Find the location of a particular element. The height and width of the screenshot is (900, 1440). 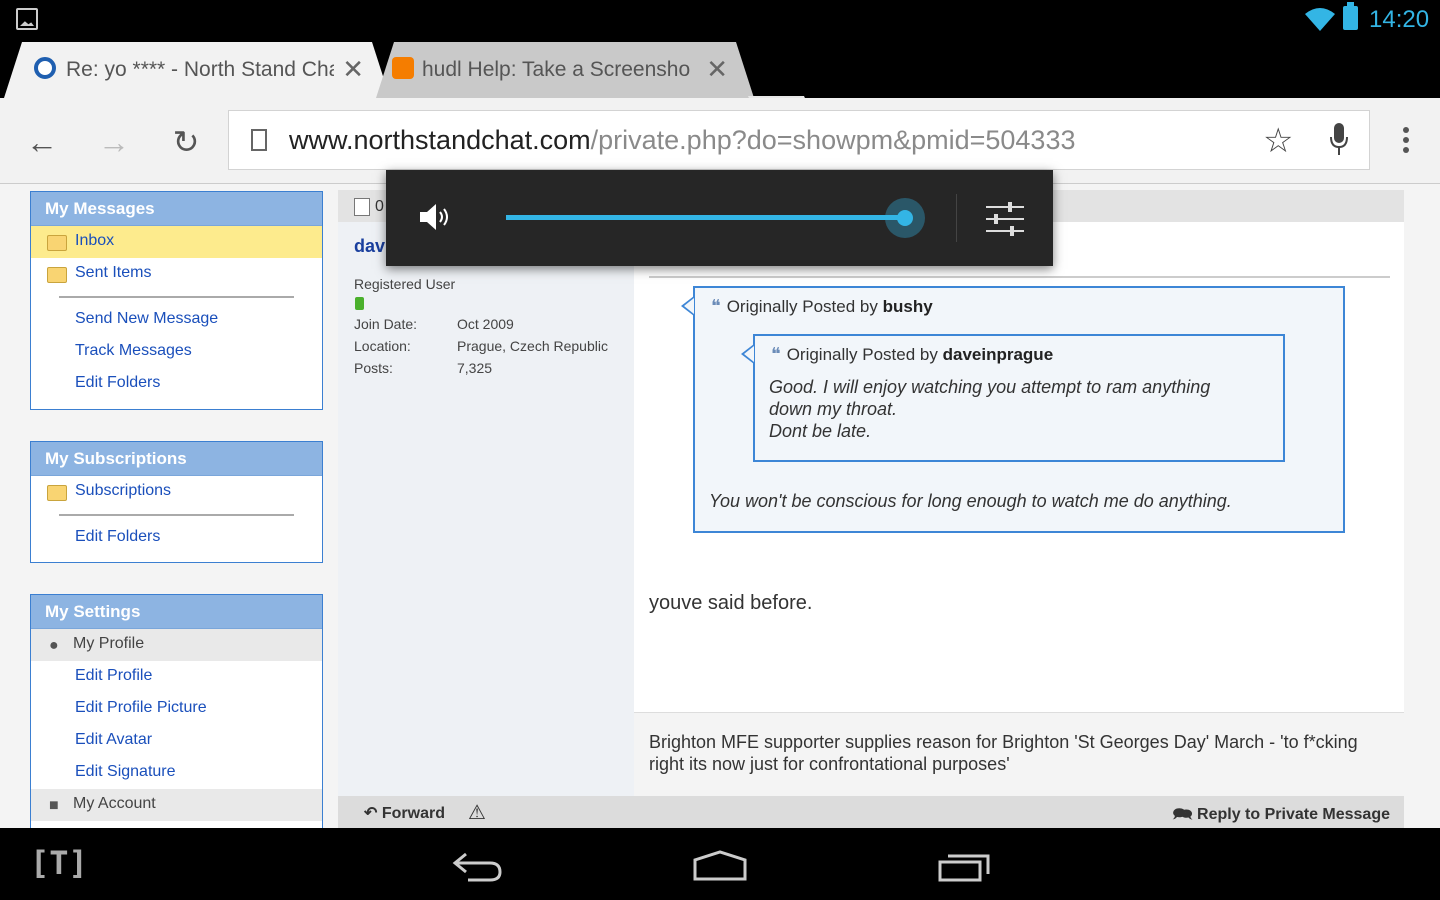

sidebar-item-label: My Profile is located at coordinates (109, 643).